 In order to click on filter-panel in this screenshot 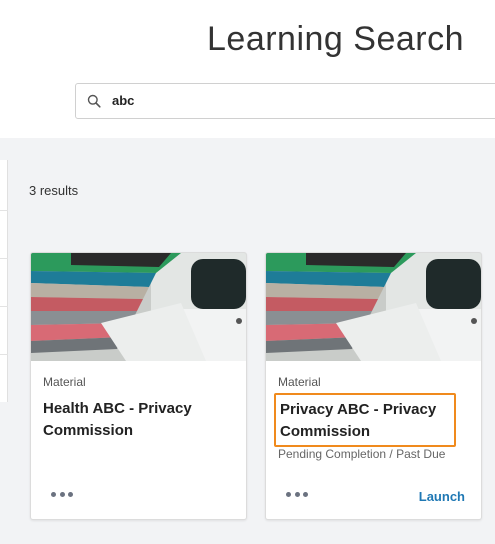, I will do `click(4, 281)`.